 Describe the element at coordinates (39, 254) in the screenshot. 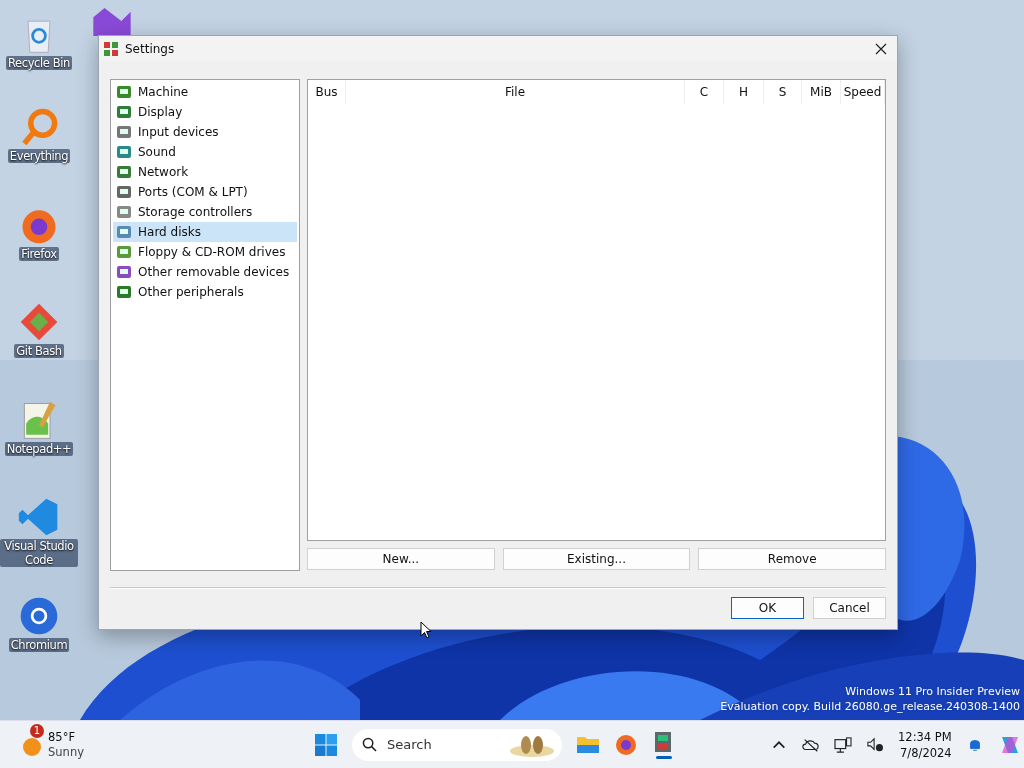

I see `icon-label: Firefox` at that location.